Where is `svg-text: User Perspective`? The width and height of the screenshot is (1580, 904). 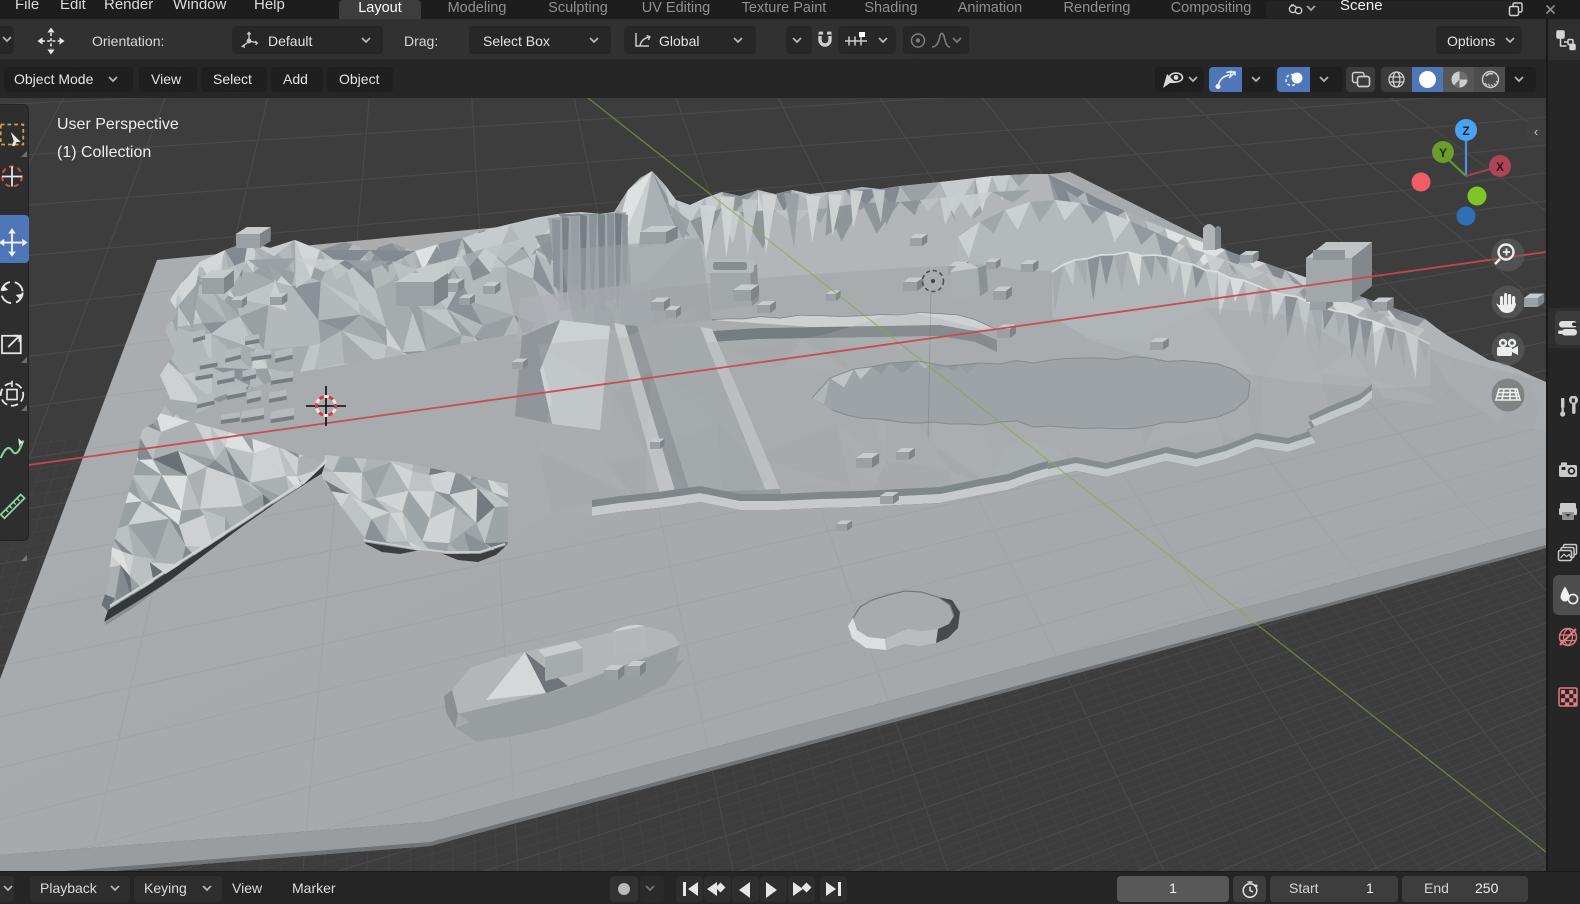
svg-text: User Perspective is located at coordinates (118, 124).